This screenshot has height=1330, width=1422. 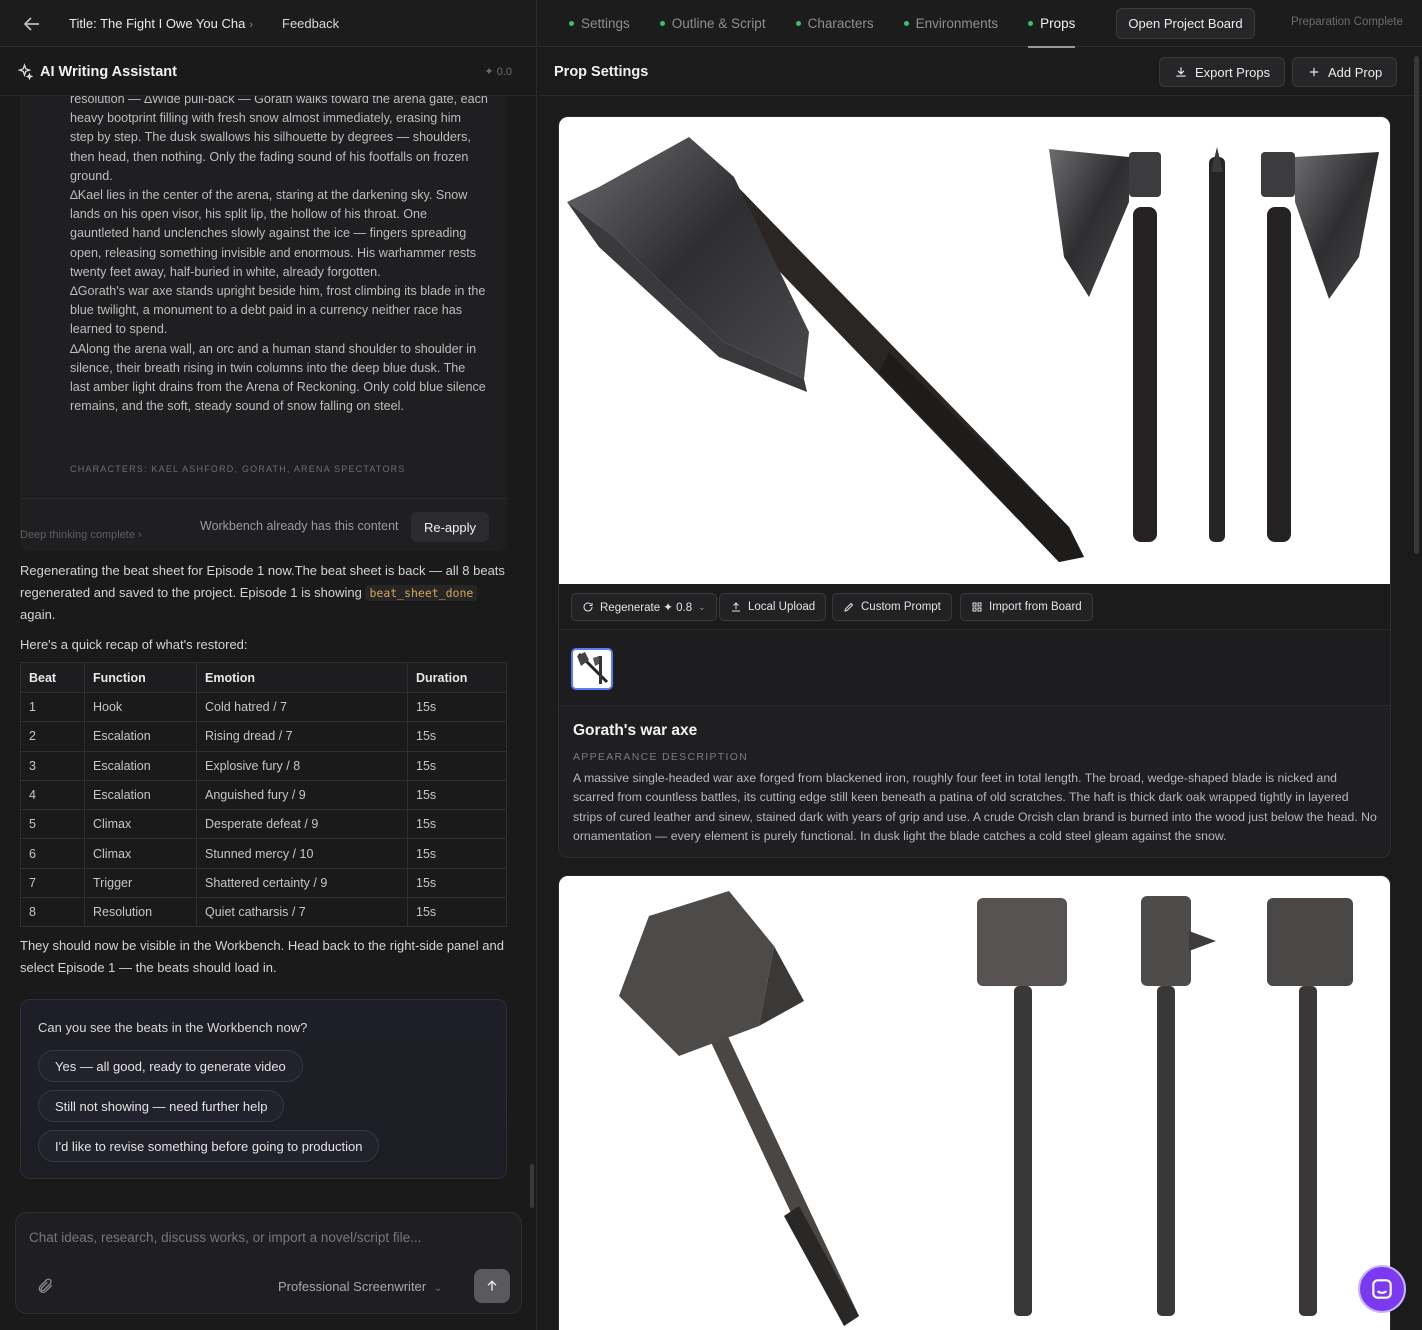 What do you see at coordinates (950, 23) in the screenshot?
I see `tab-environments: Environments` at bounding box center [950, 23].